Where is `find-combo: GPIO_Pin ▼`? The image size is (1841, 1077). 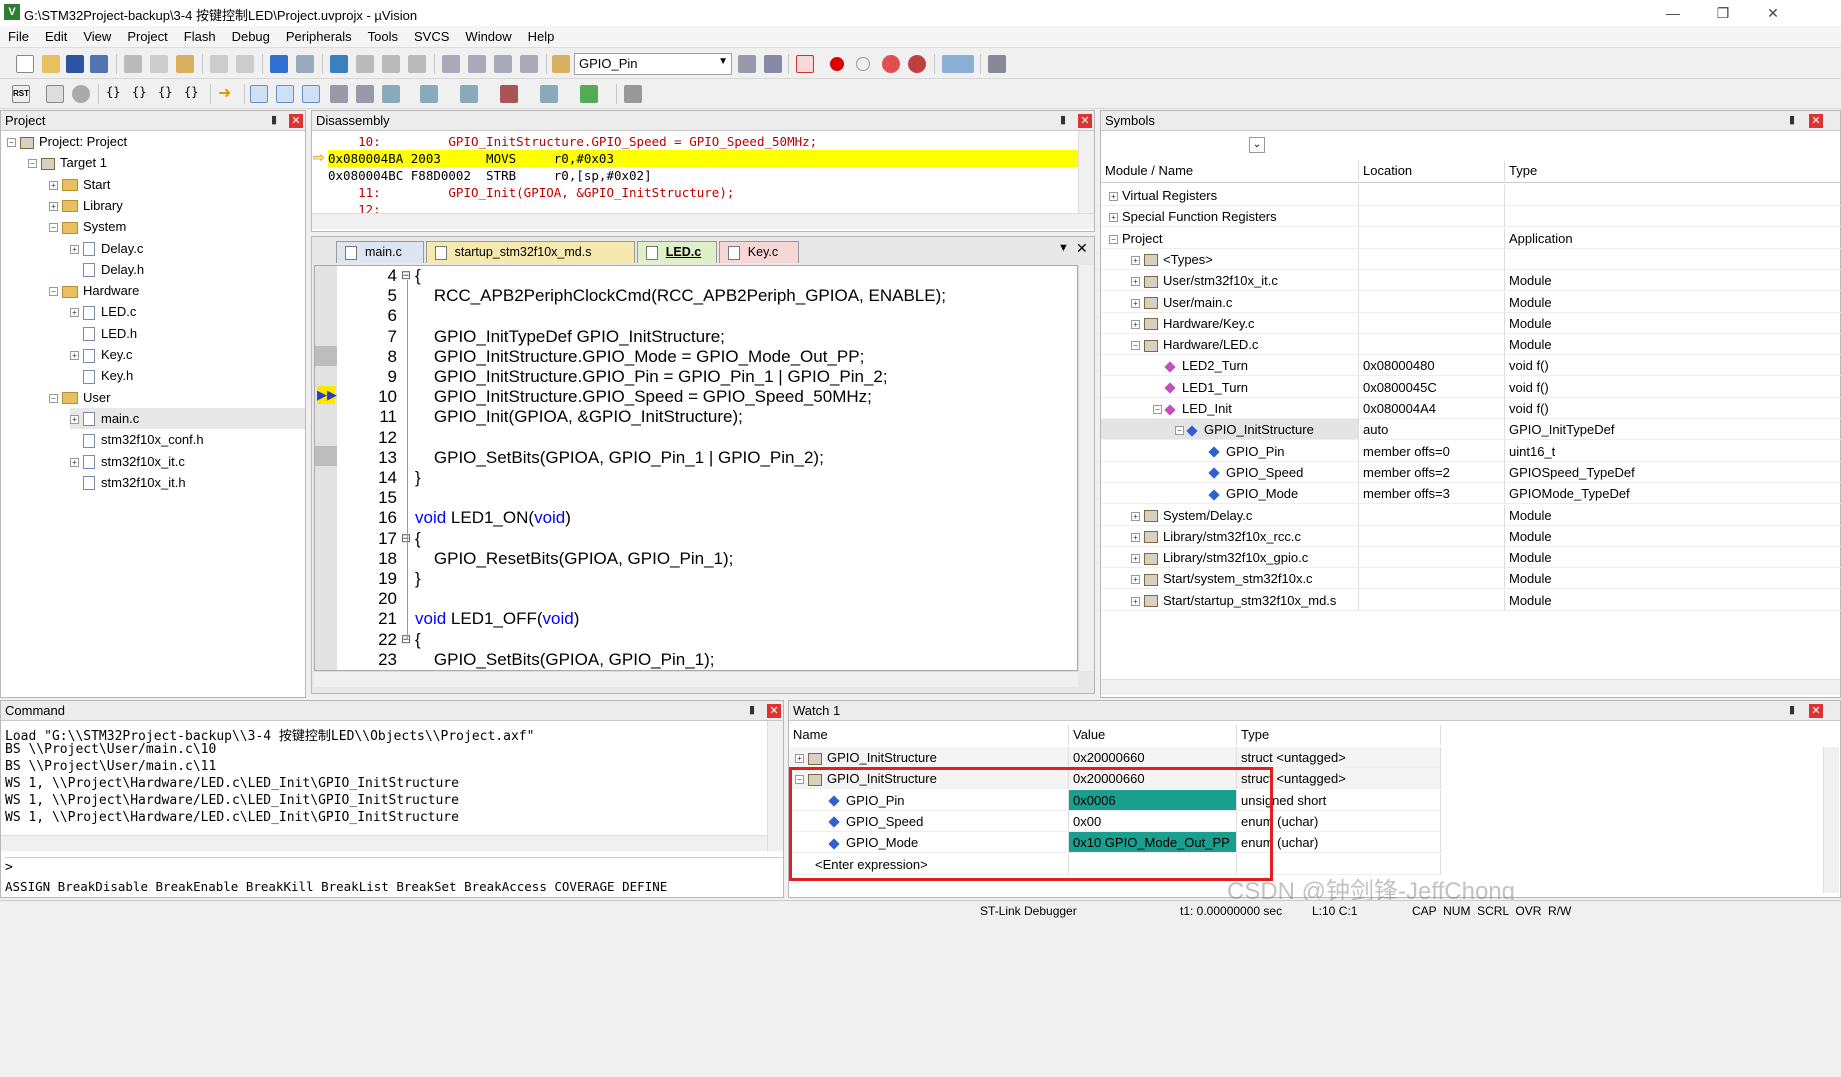 find-combo: GPIO_Pin ▼ is located at coordinates (653, 64).